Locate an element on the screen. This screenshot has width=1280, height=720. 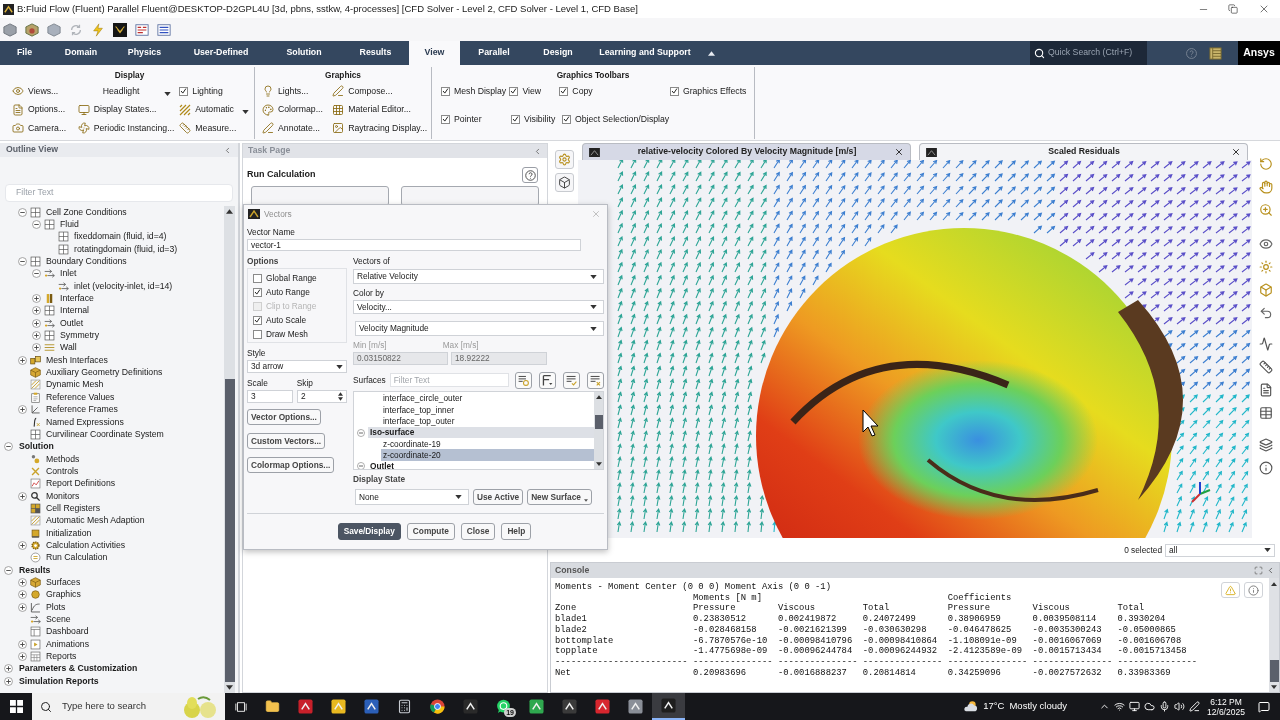
name-field: vector-1 is located at coordinates (414, 245).